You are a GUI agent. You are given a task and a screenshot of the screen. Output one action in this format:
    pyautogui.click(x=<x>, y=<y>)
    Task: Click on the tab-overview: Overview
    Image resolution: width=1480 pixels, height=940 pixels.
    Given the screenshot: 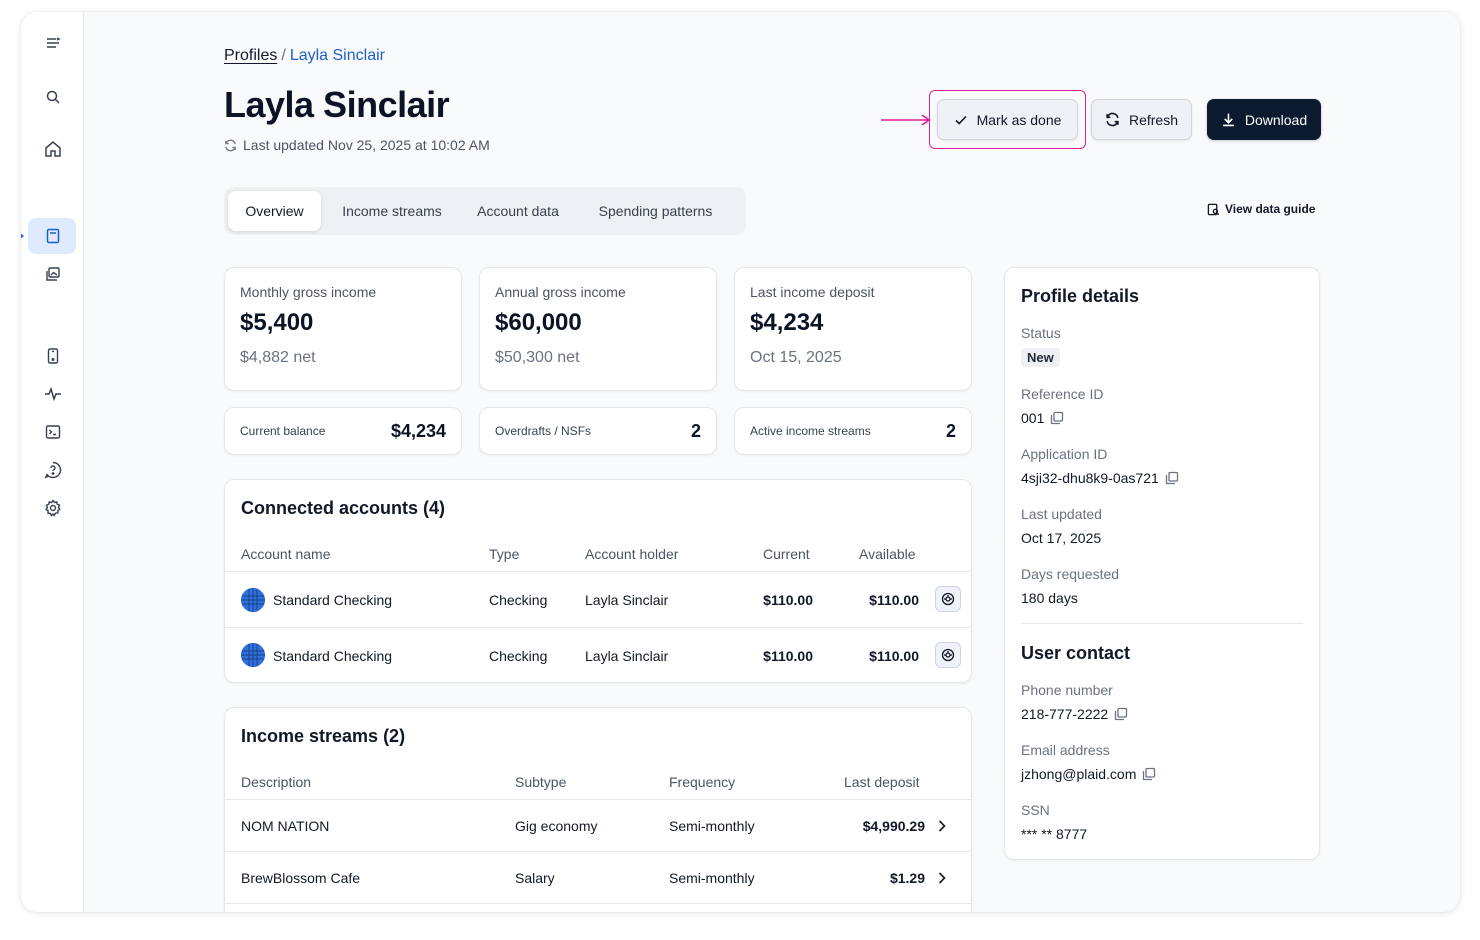 What is the action you would take?
    pyautogui.click(x=274, y=211)
    